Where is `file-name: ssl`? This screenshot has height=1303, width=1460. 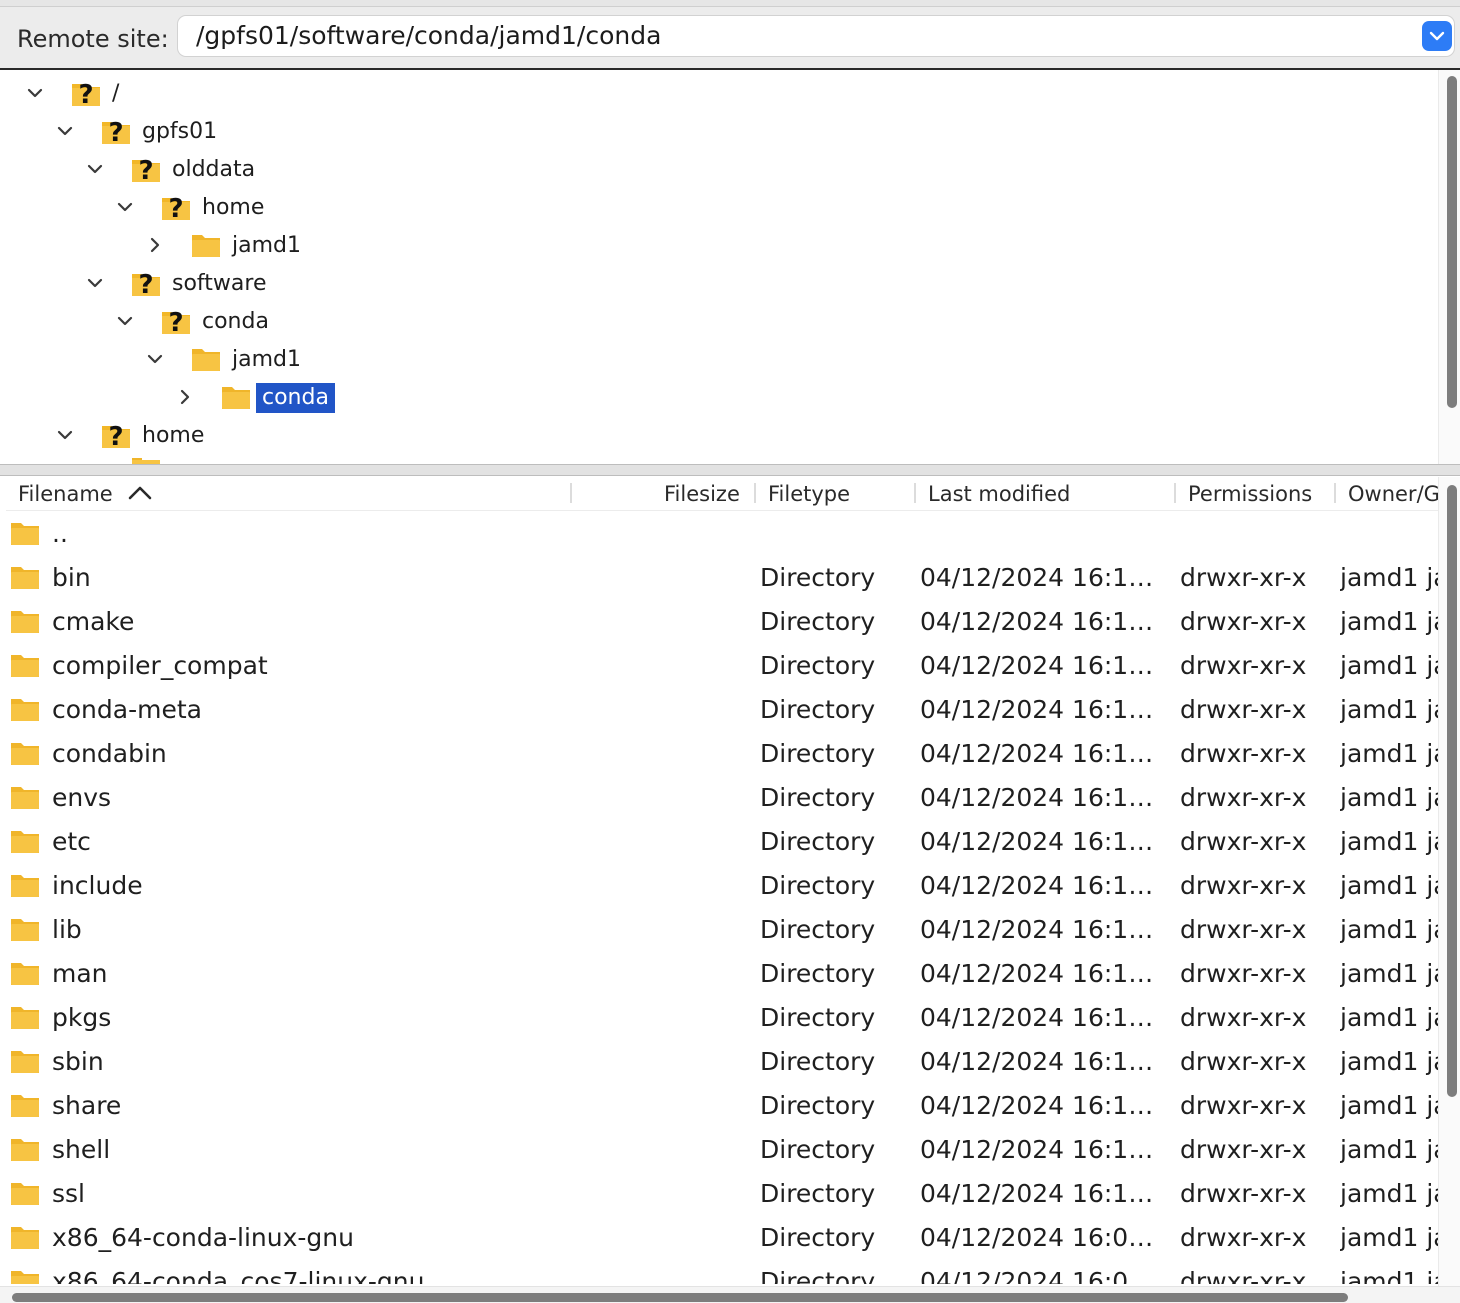
file-name: ssl is located at coordinates (68, 1193).